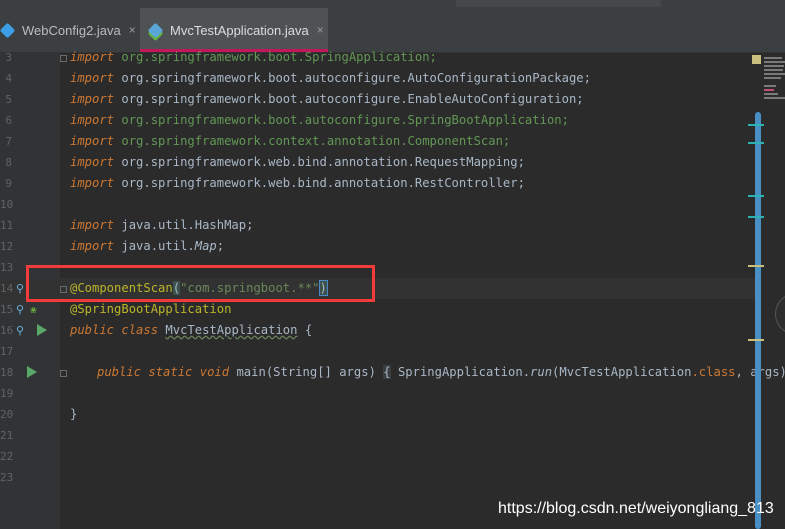 The height and width of the screenshot is (529, 785). I want to click on line-number: 10, so click(7, 204).